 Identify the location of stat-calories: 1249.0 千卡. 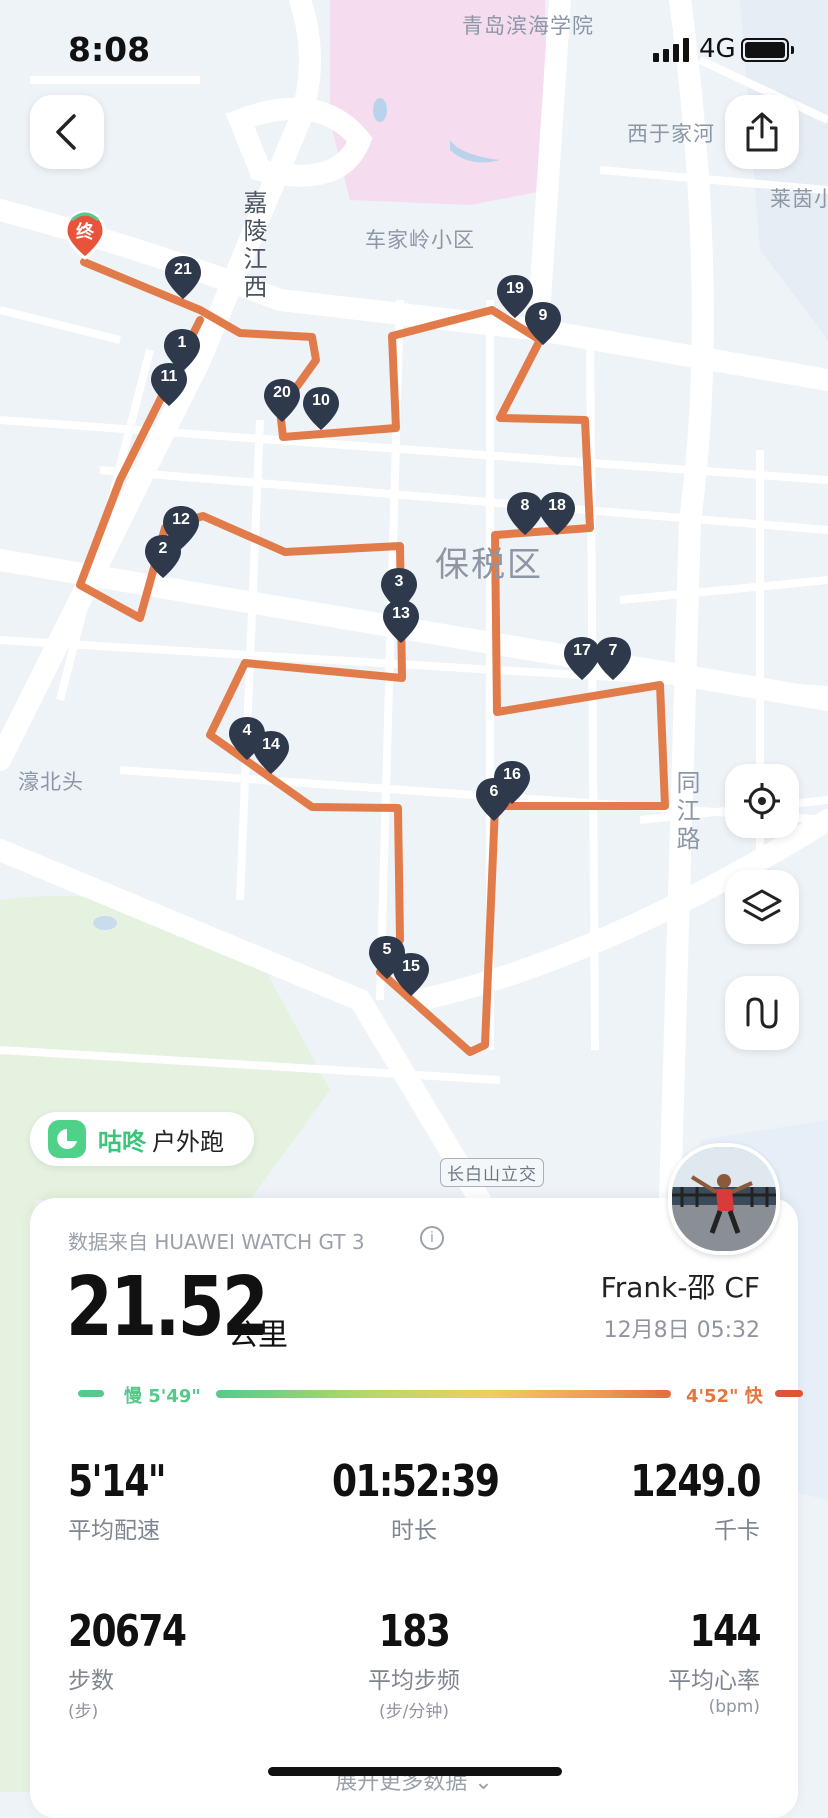
(682, 1500).